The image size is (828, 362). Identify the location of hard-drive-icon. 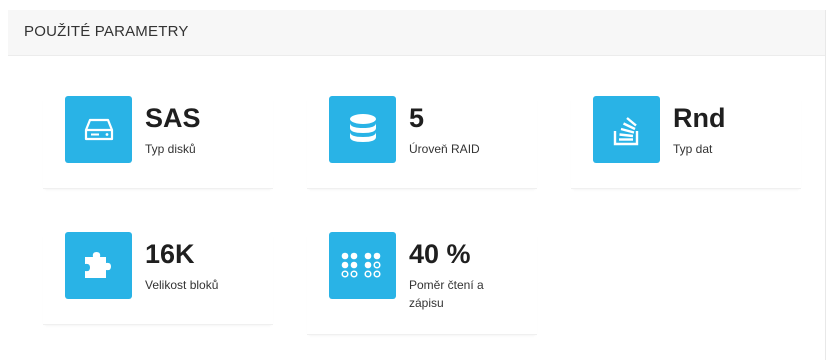
(98, 129).